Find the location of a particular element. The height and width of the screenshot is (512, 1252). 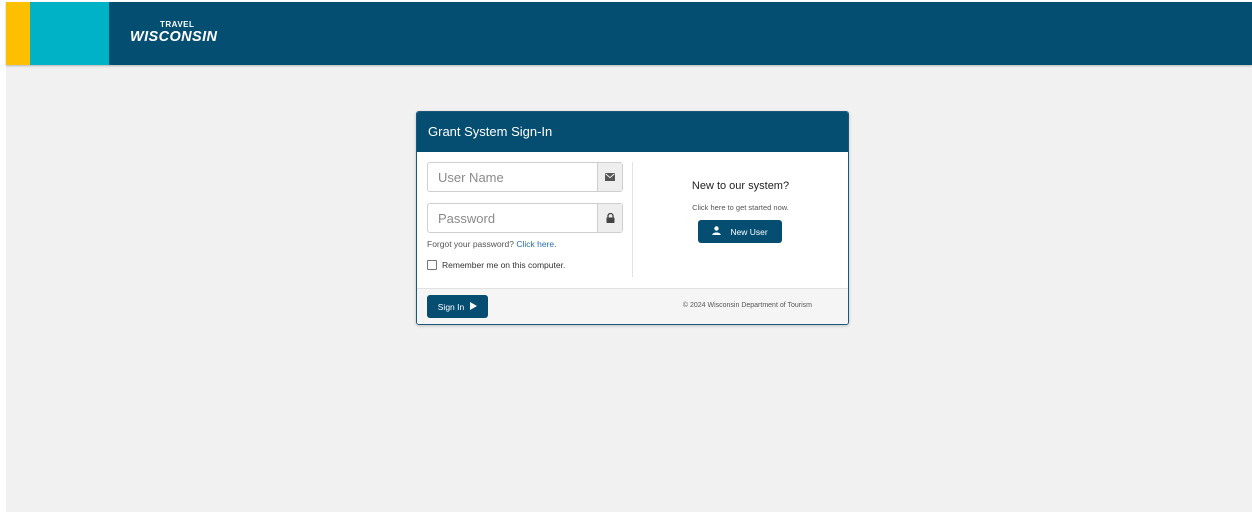

logo-wisconsin-text: WISCONSIN is located at coordinates (174, 37).